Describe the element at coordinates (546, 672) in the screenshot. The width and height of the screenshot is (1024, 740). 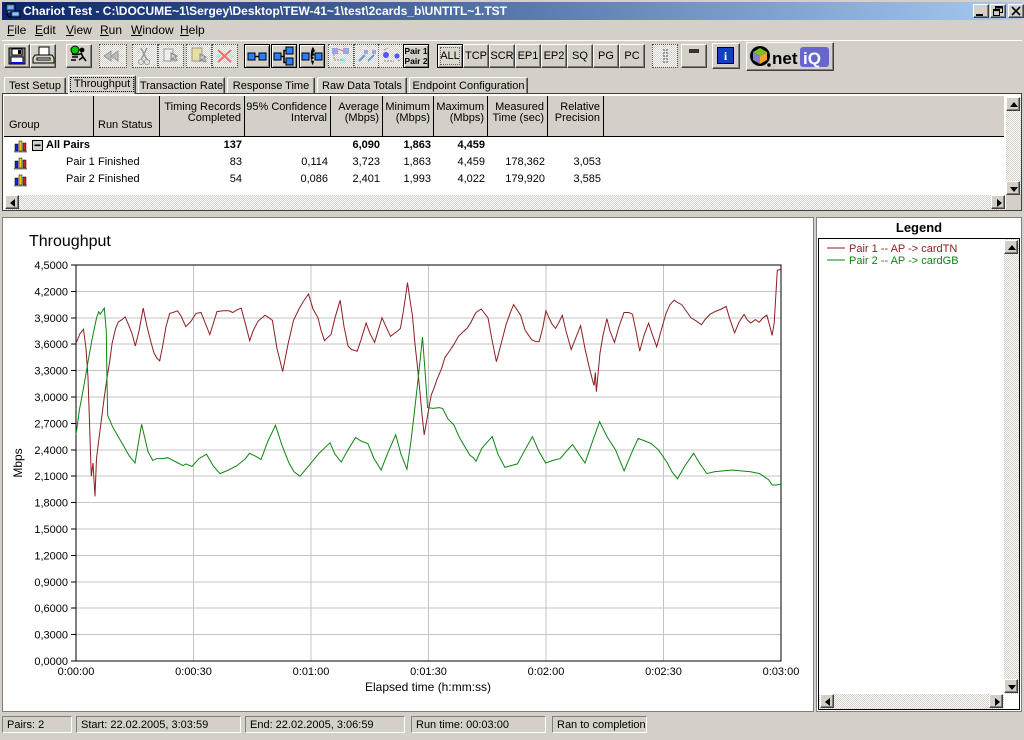
I see `svg-text: 0:02:00` at that location.